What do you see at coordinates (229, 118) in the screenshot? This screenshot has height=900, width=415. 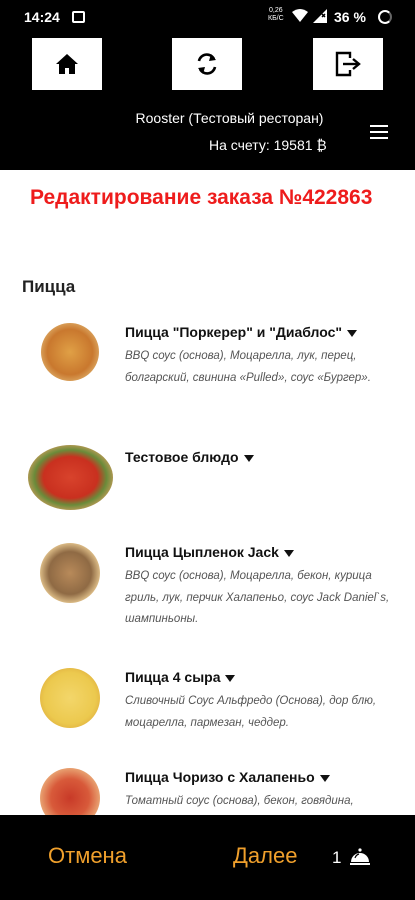 I see `restaurant-name-text: Rooster (Тестовый ресторан)` at bounding box center [229, 118].